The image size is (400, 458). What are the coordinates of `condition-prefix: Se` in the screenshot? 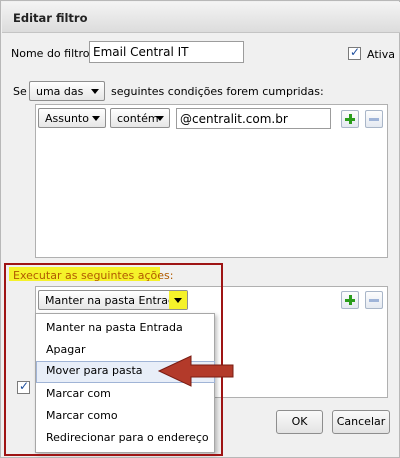 It's located at (20, 91).